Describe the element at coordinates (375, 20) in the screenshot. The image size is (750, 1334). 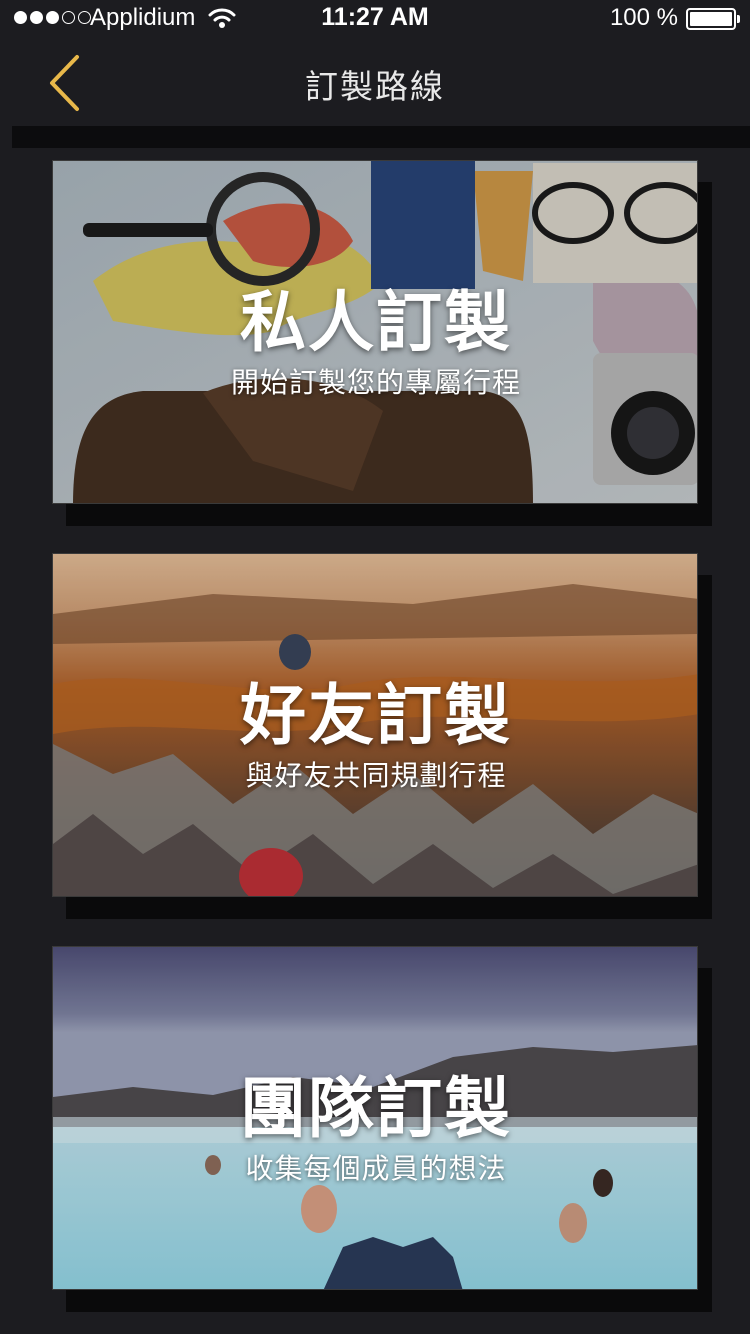
I see `status-bar: Applidium 11:27 AM 100 %` at that location.